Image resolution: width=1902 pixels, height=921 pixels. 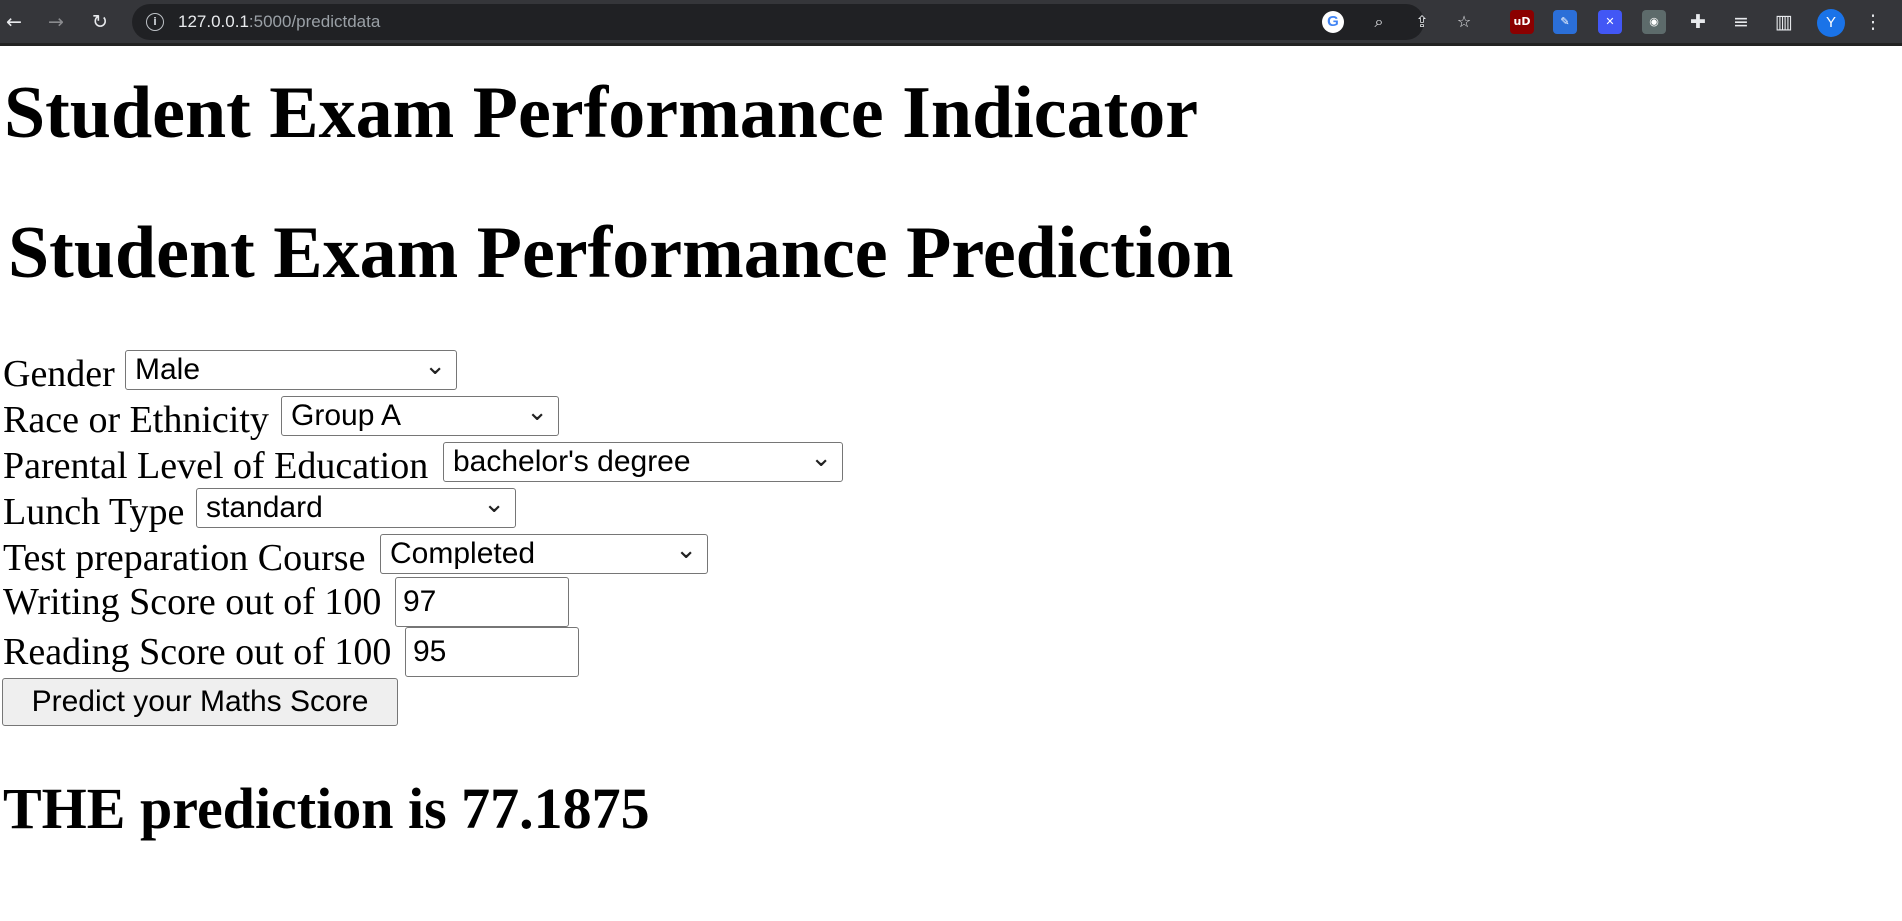 What do you see at coordinates (291, 370) in the screenshot?
I see `gender-select: Male ⌄` at bounding box center [291, 370].